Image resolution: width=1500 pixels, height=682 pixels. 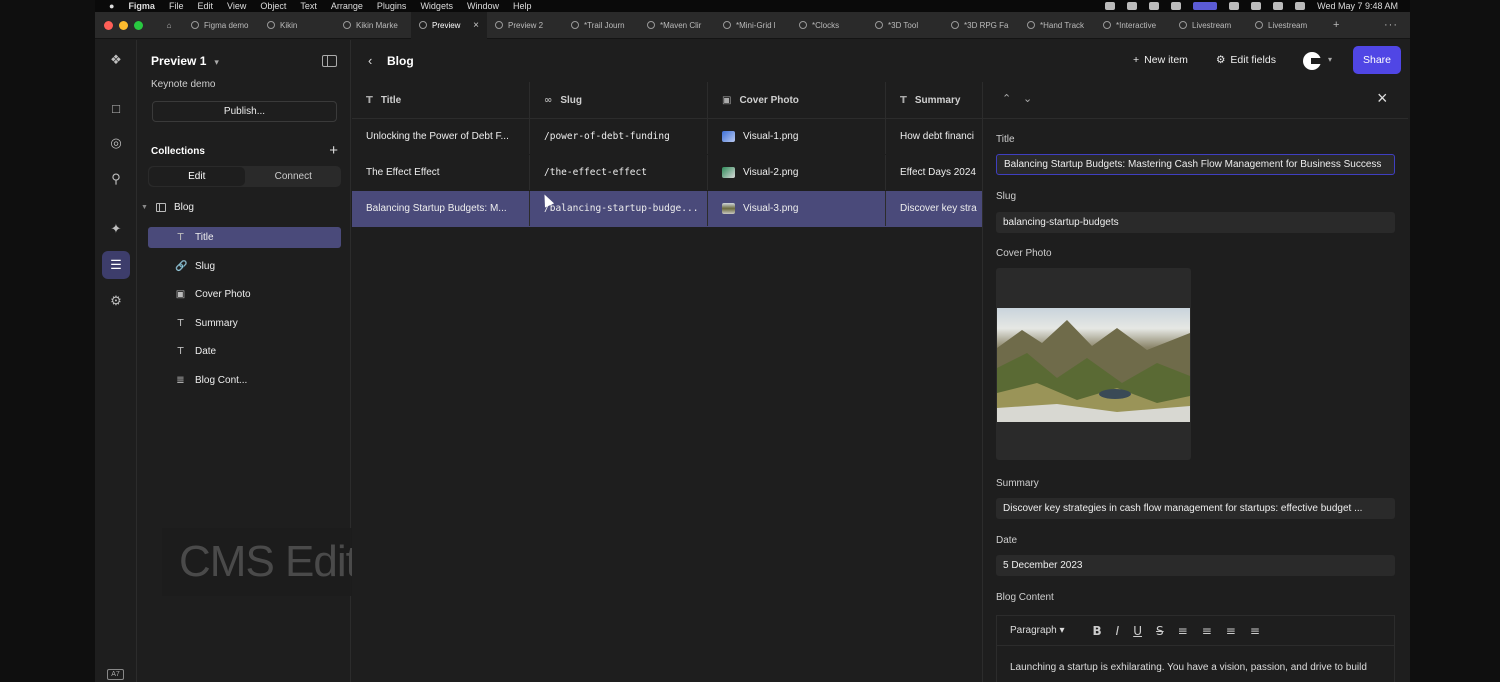 What do you see at coordinates (934, 136) in the screenshot?
I see `cell-summary: How debt financi` at bounding box center [934, 136].